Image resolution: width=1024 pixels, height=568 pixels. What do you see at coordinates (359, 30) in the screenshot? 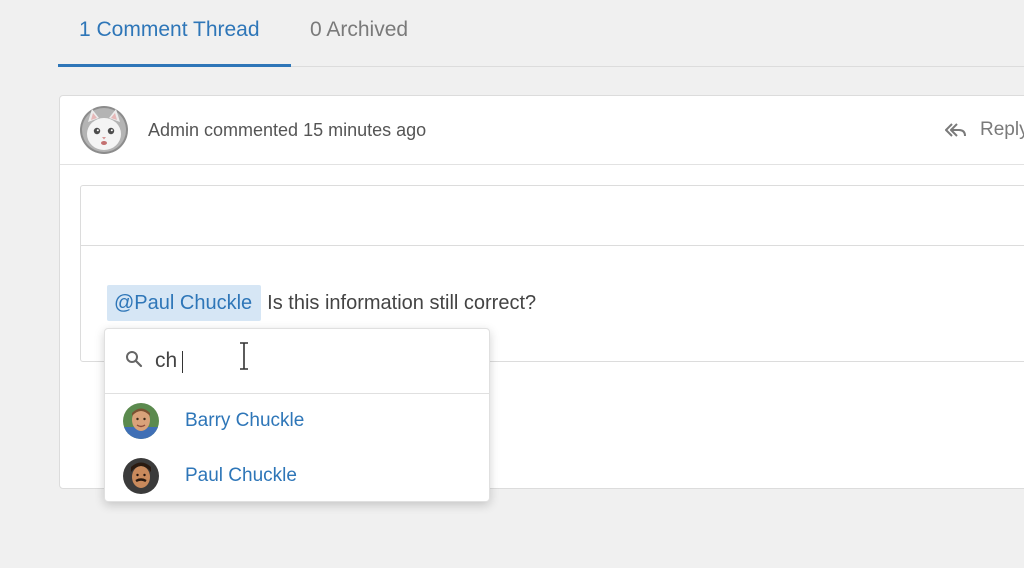
I see `tab-archived: 0 Archived` at bounding box center [359, 30].